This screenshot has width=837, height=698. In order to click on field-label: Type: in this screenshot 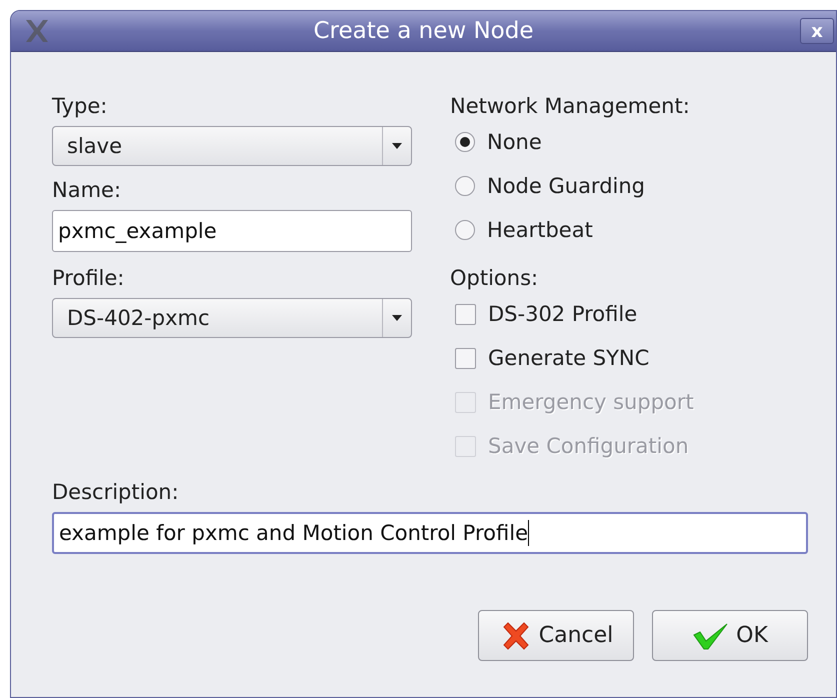, I will do `click(80, 106)`.